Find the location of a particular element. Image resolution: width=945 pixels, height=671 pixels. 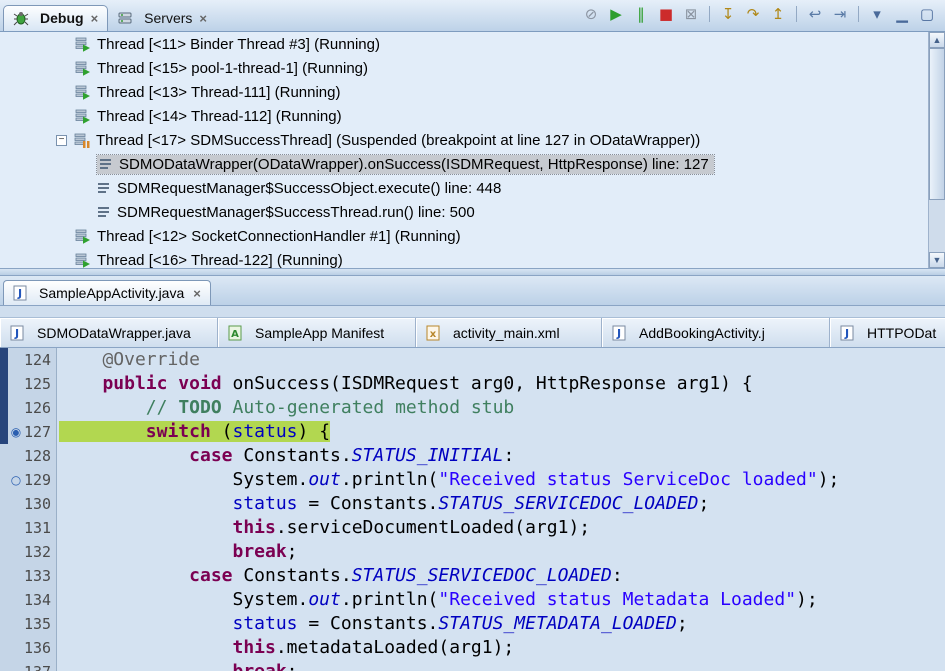

toolbar-separator is located at coordinates (858, 14).